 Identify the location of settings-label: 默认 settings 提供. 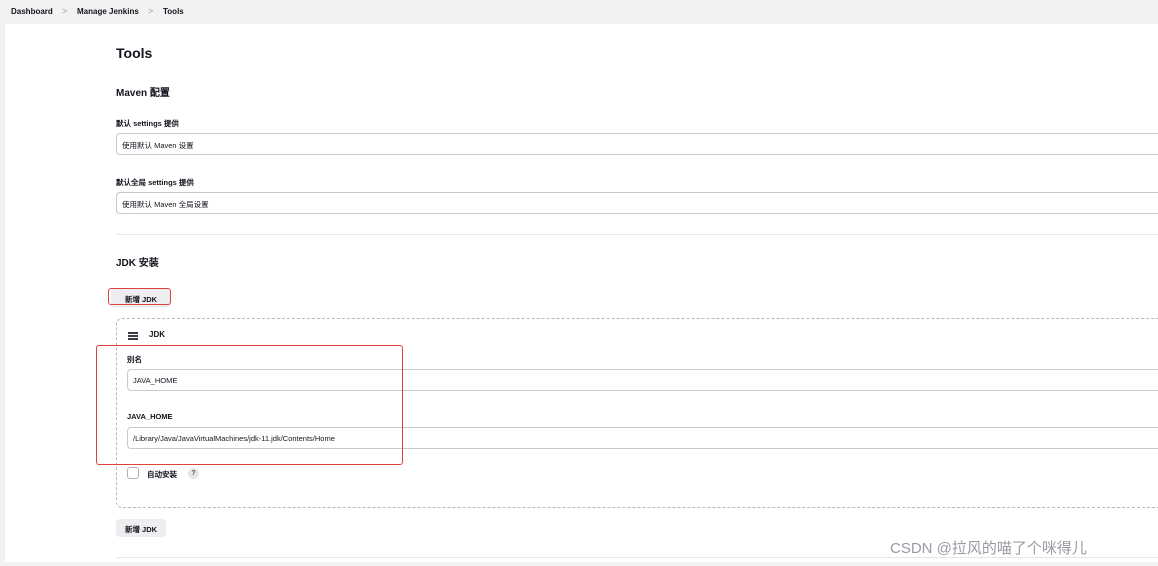
(147, 123).